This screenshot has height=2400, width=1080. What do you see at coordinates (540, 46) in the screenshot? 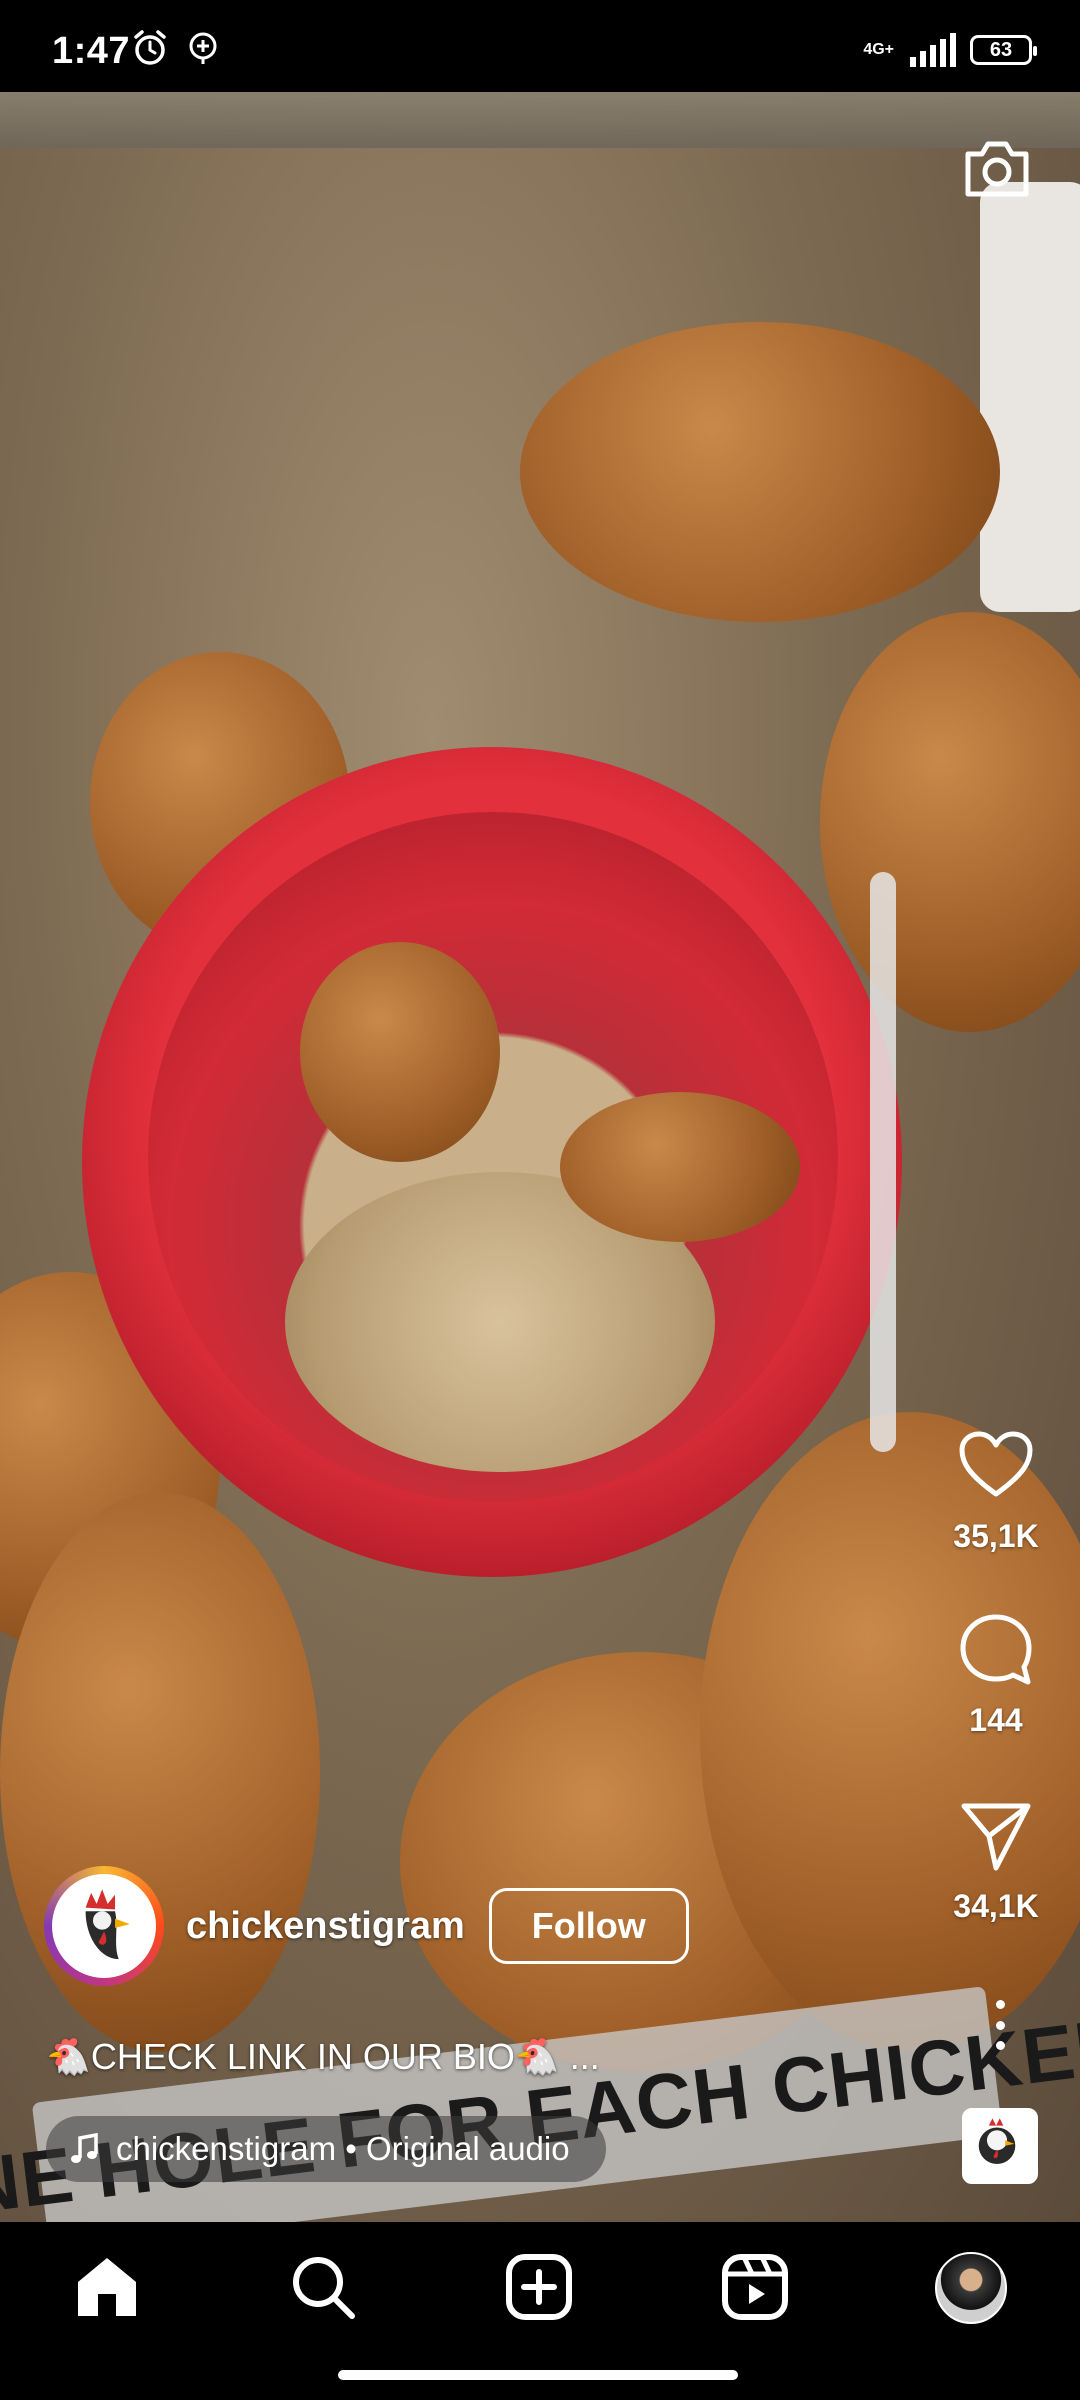
I see `status-bar: 1:47 4G+ 63` at bounding box center [540, 46].